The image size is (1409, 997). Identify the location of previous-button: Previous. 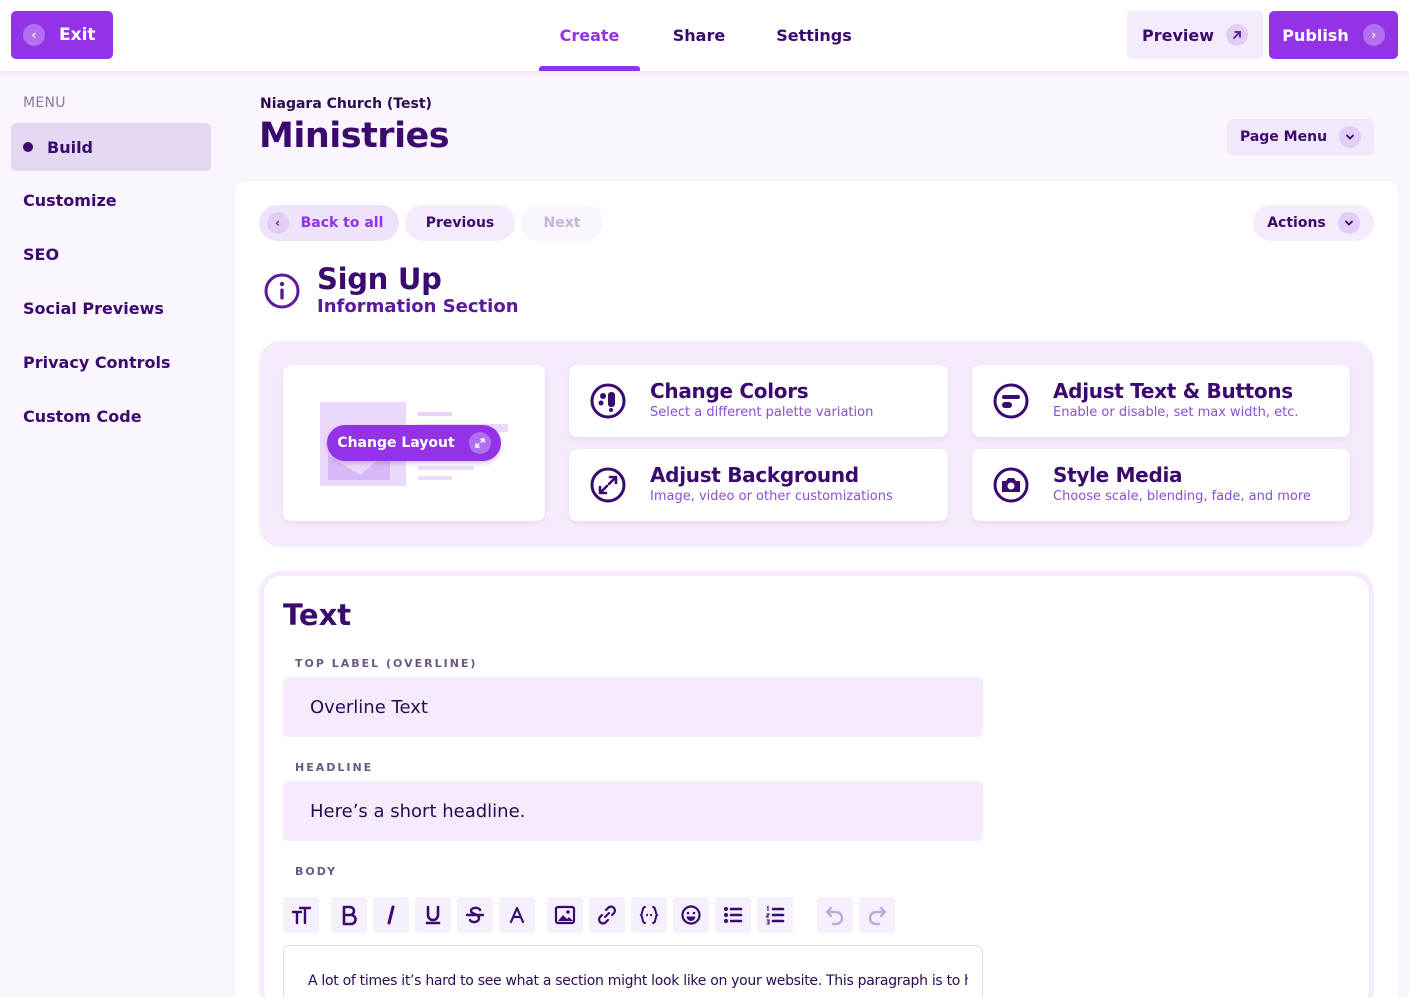
(460, 223).